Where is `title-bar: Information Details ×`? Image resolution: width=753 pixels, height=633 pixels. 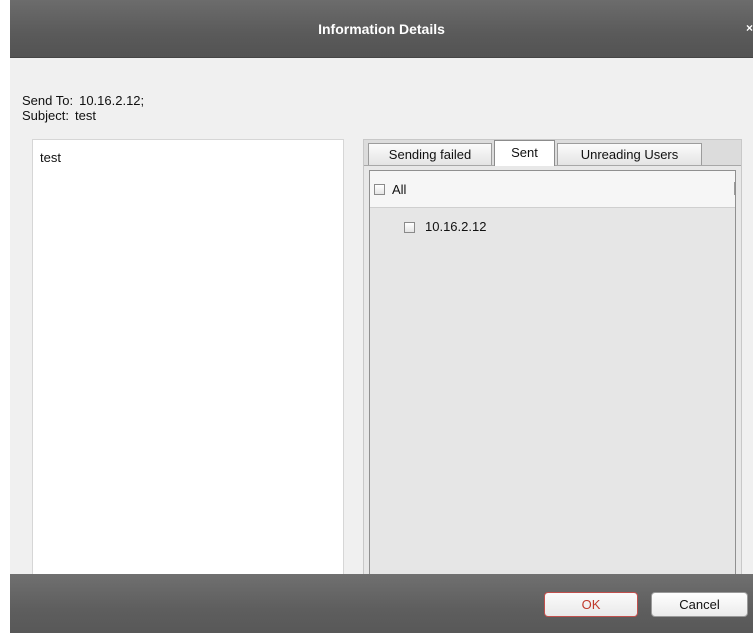 title-bar: Information Details × is located at coordinates (381, 29).